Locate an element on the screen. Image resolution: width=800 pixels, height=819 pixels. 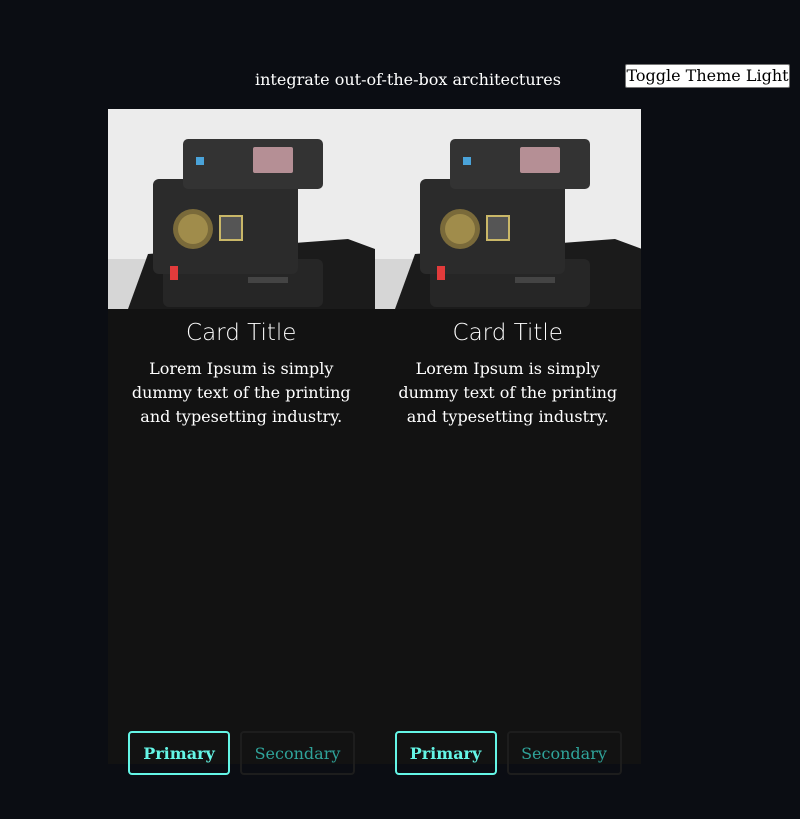
toggle-theme-button: Toggle Theme Light is located at coordinates (707, 76).